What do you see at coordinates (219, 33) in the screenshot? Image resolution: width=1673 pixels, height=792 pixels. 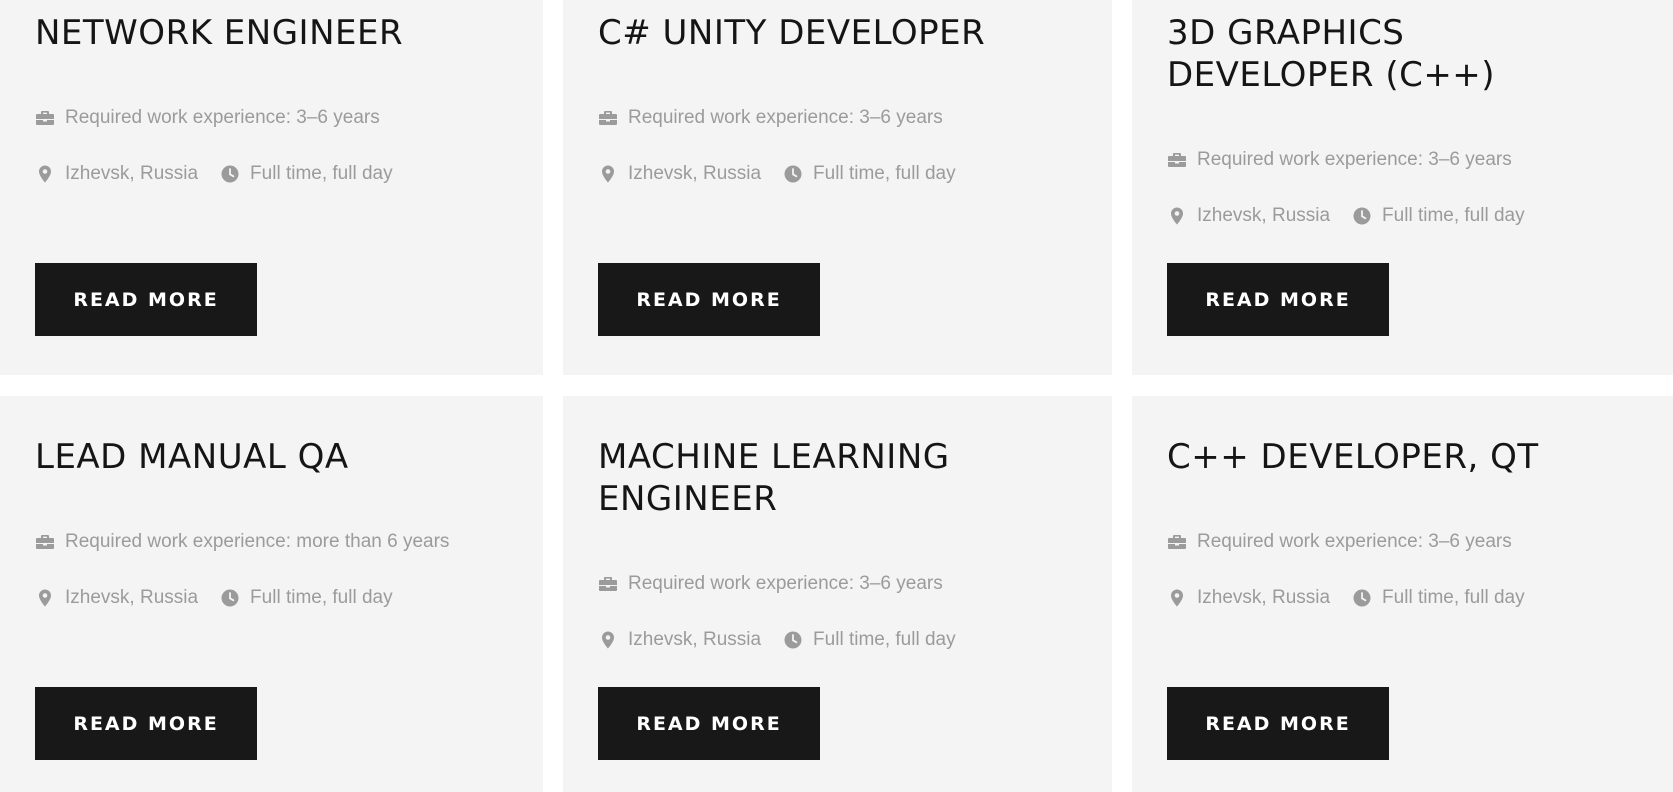 I see `vacancy-title: NETWORK ENGINEER` at bounding box center [219, 33].